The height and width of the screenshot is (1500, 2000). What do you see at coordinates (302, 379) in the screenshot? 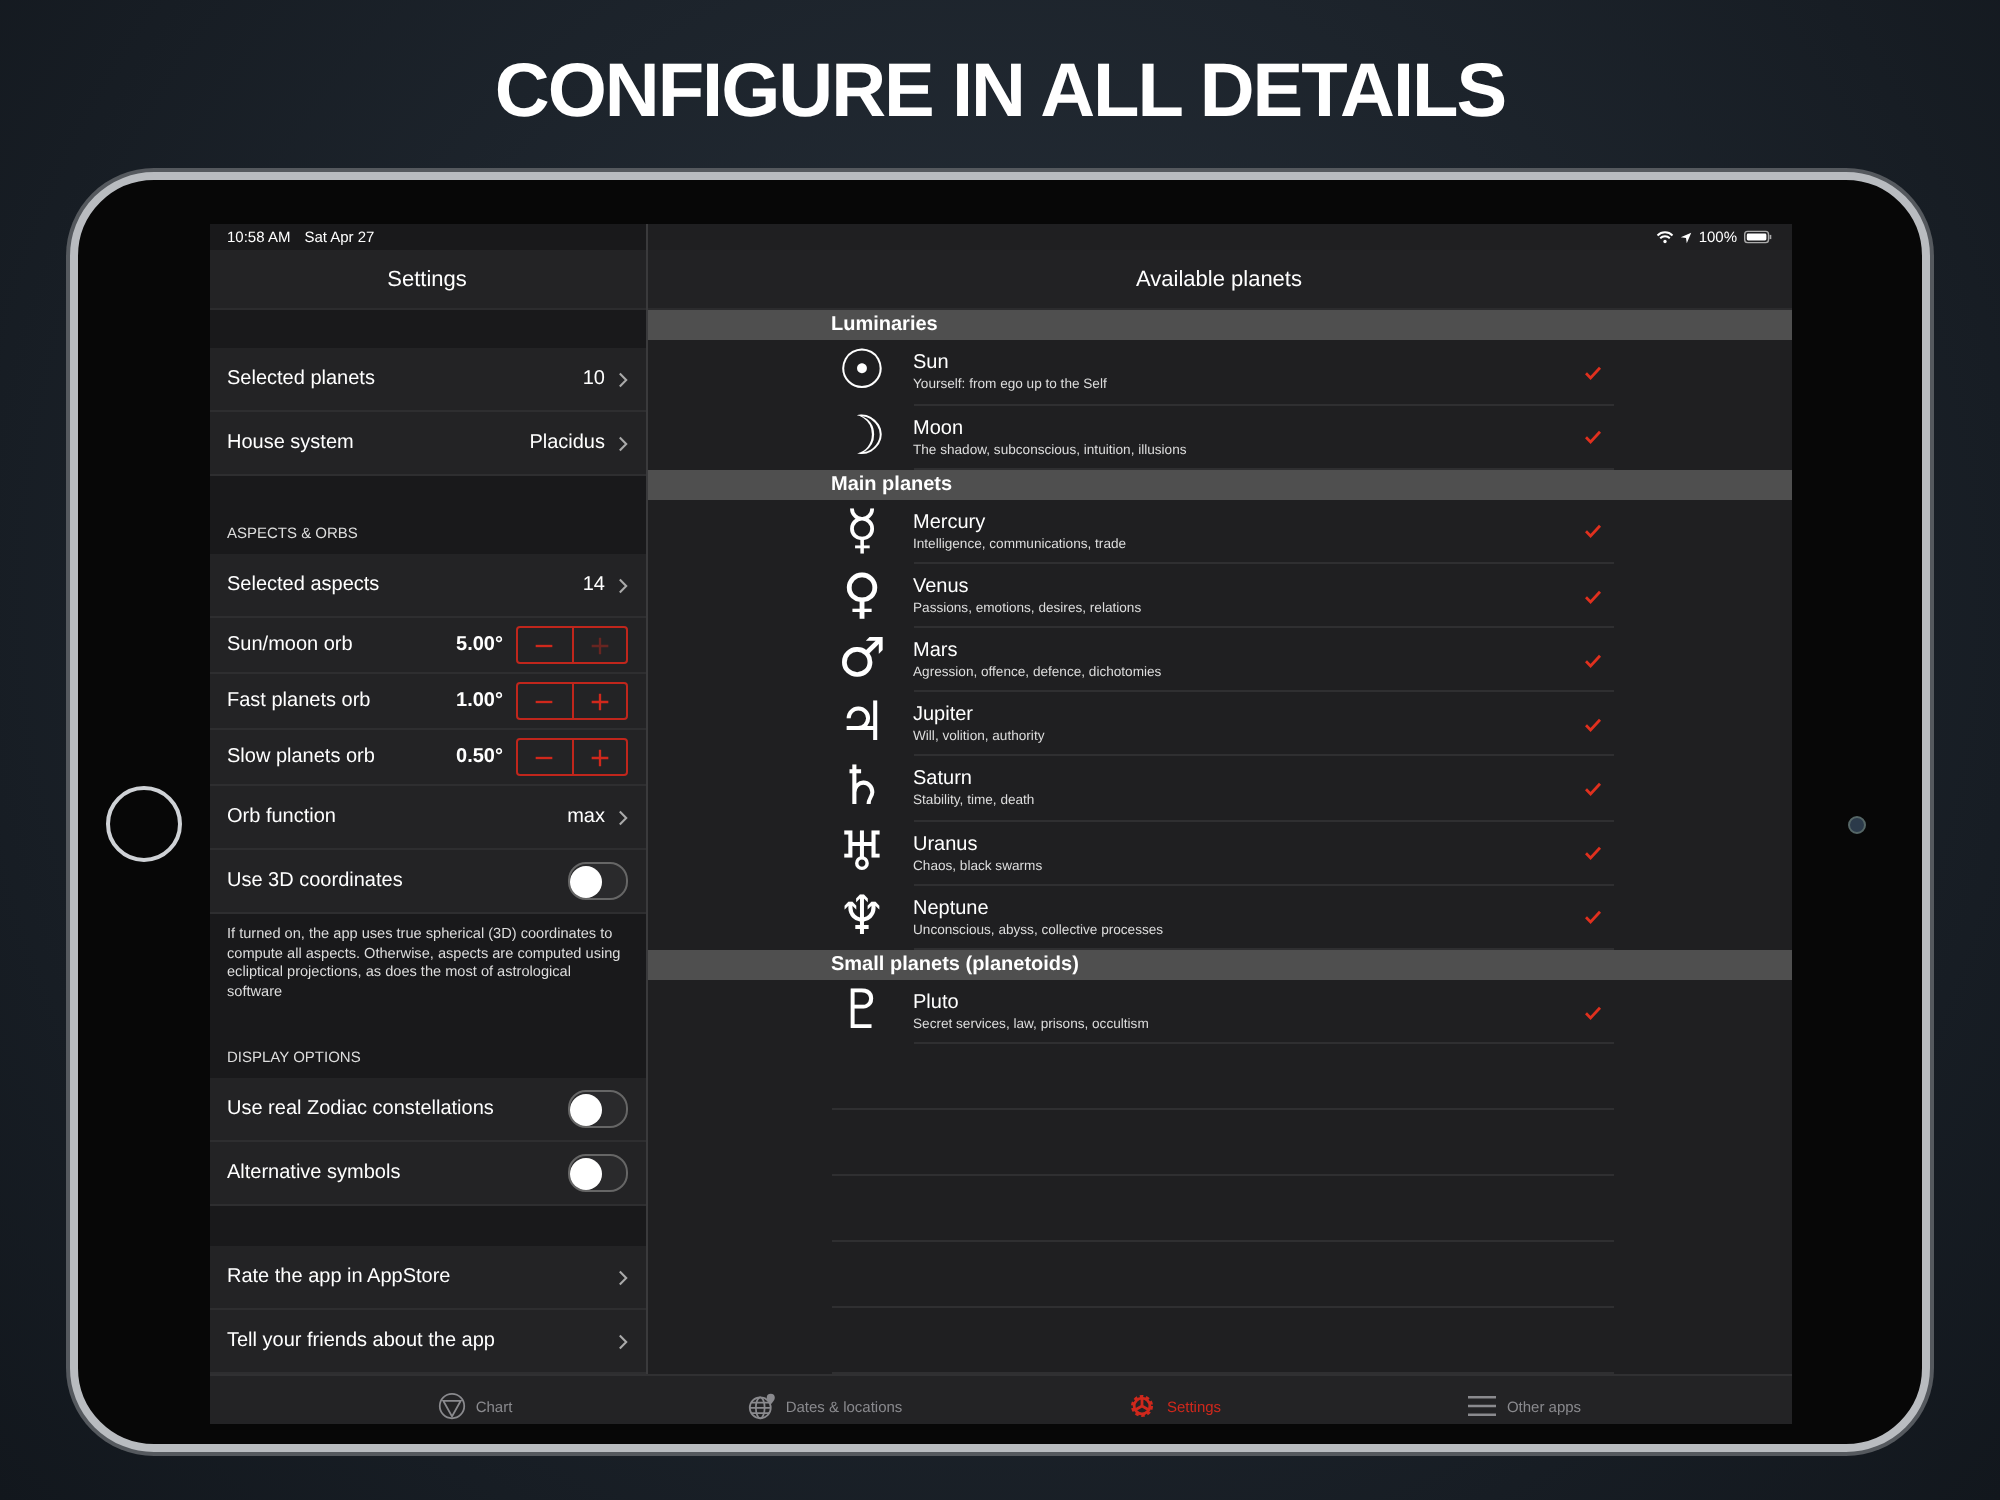
I see `setting-label: Selected planets` at bounding box center [302, 379].